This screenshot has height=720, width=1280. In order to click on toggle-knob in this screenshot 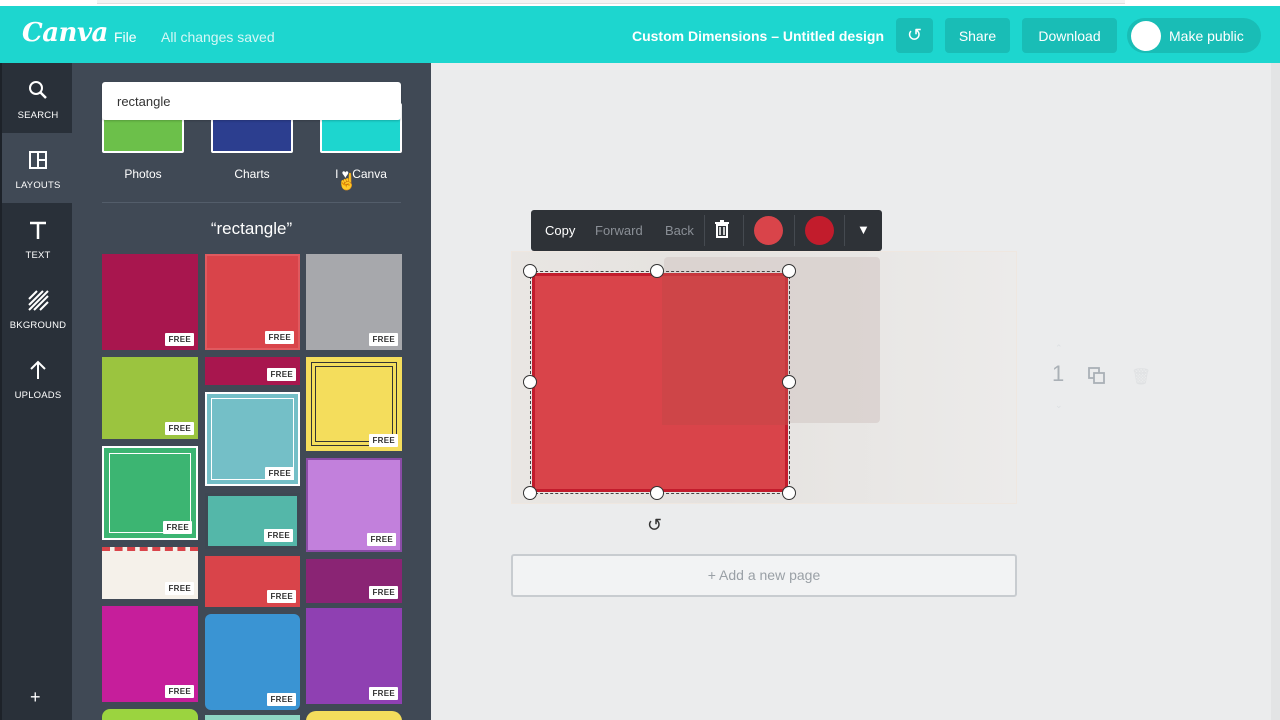, I will do `click(1146, 35)`.